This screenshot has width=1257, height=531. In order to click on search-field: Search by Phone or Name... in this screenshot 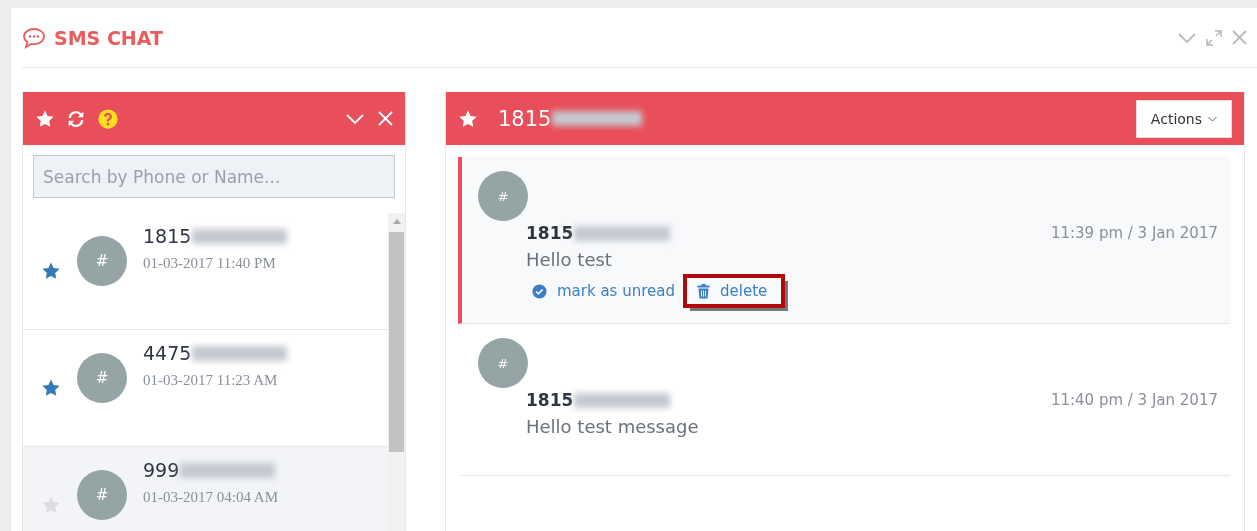, I will do `click(214, 176)`.